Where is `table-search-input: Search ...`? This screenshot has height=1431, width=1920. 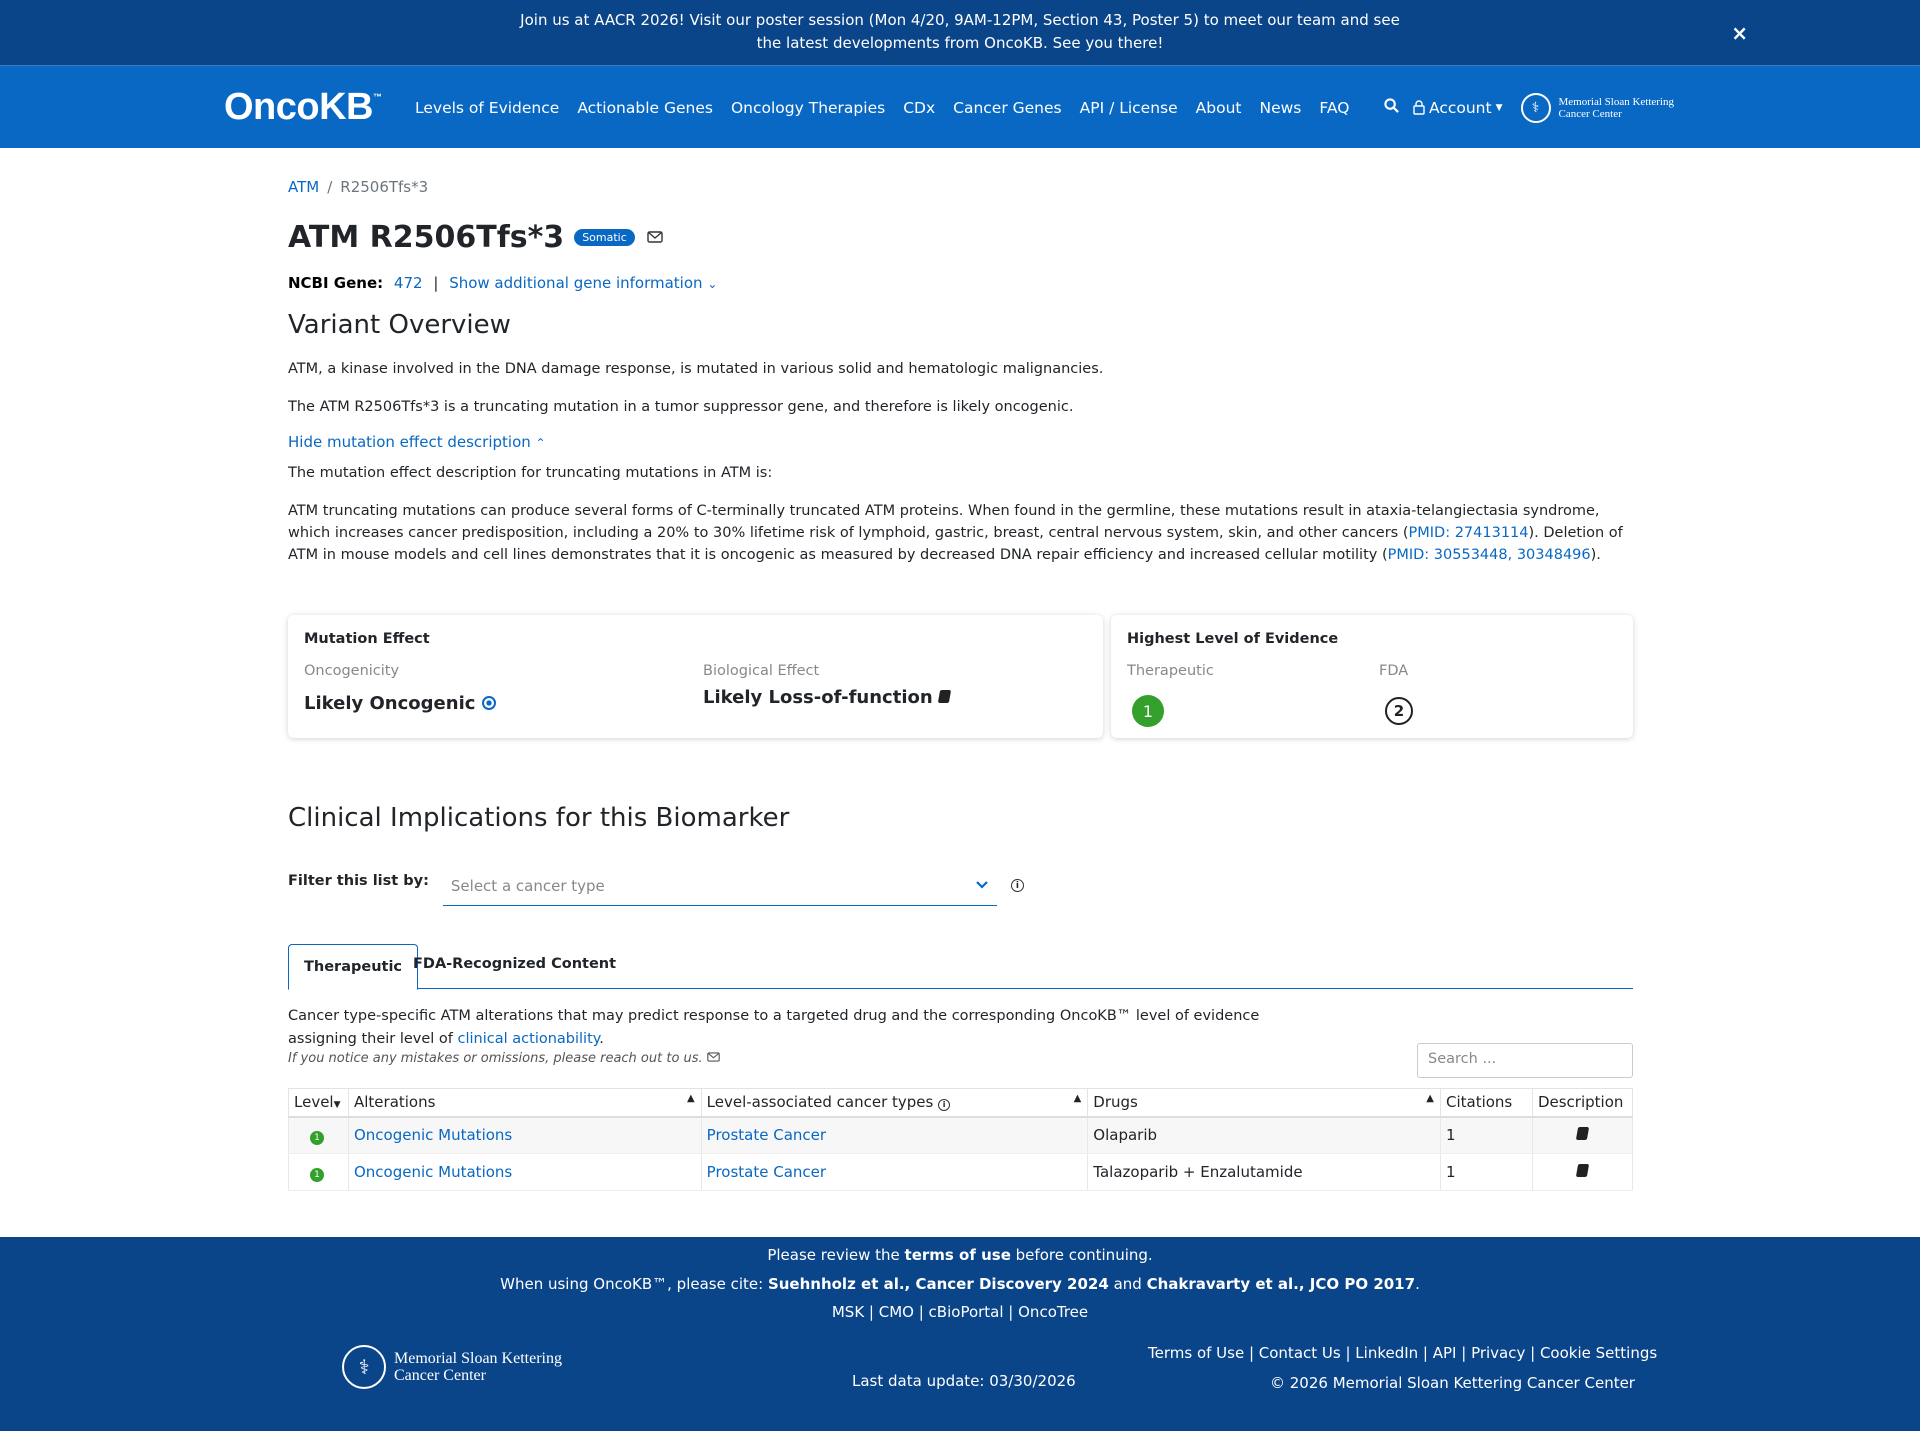 table-search-input: Search ... is located at coordinates (1525, 1060).